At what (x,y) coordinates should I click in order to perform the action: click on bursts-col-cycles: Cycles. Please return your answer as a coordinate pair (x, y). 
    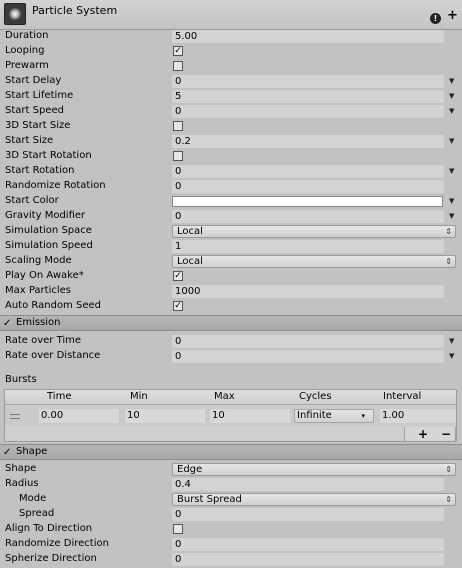
    Looking at the image, I should click on (315, 396).